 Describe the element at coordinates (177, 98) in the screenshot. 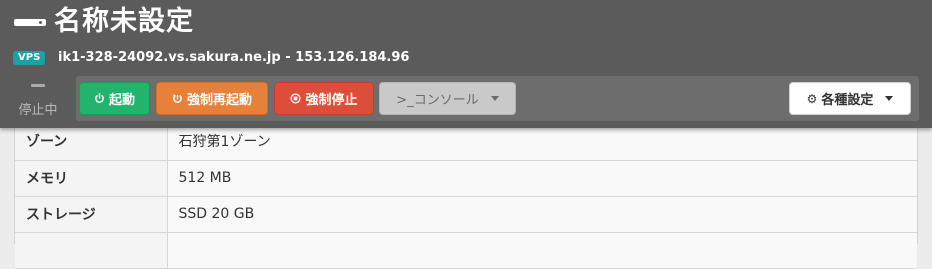

I see `reboot-icon` at that location.